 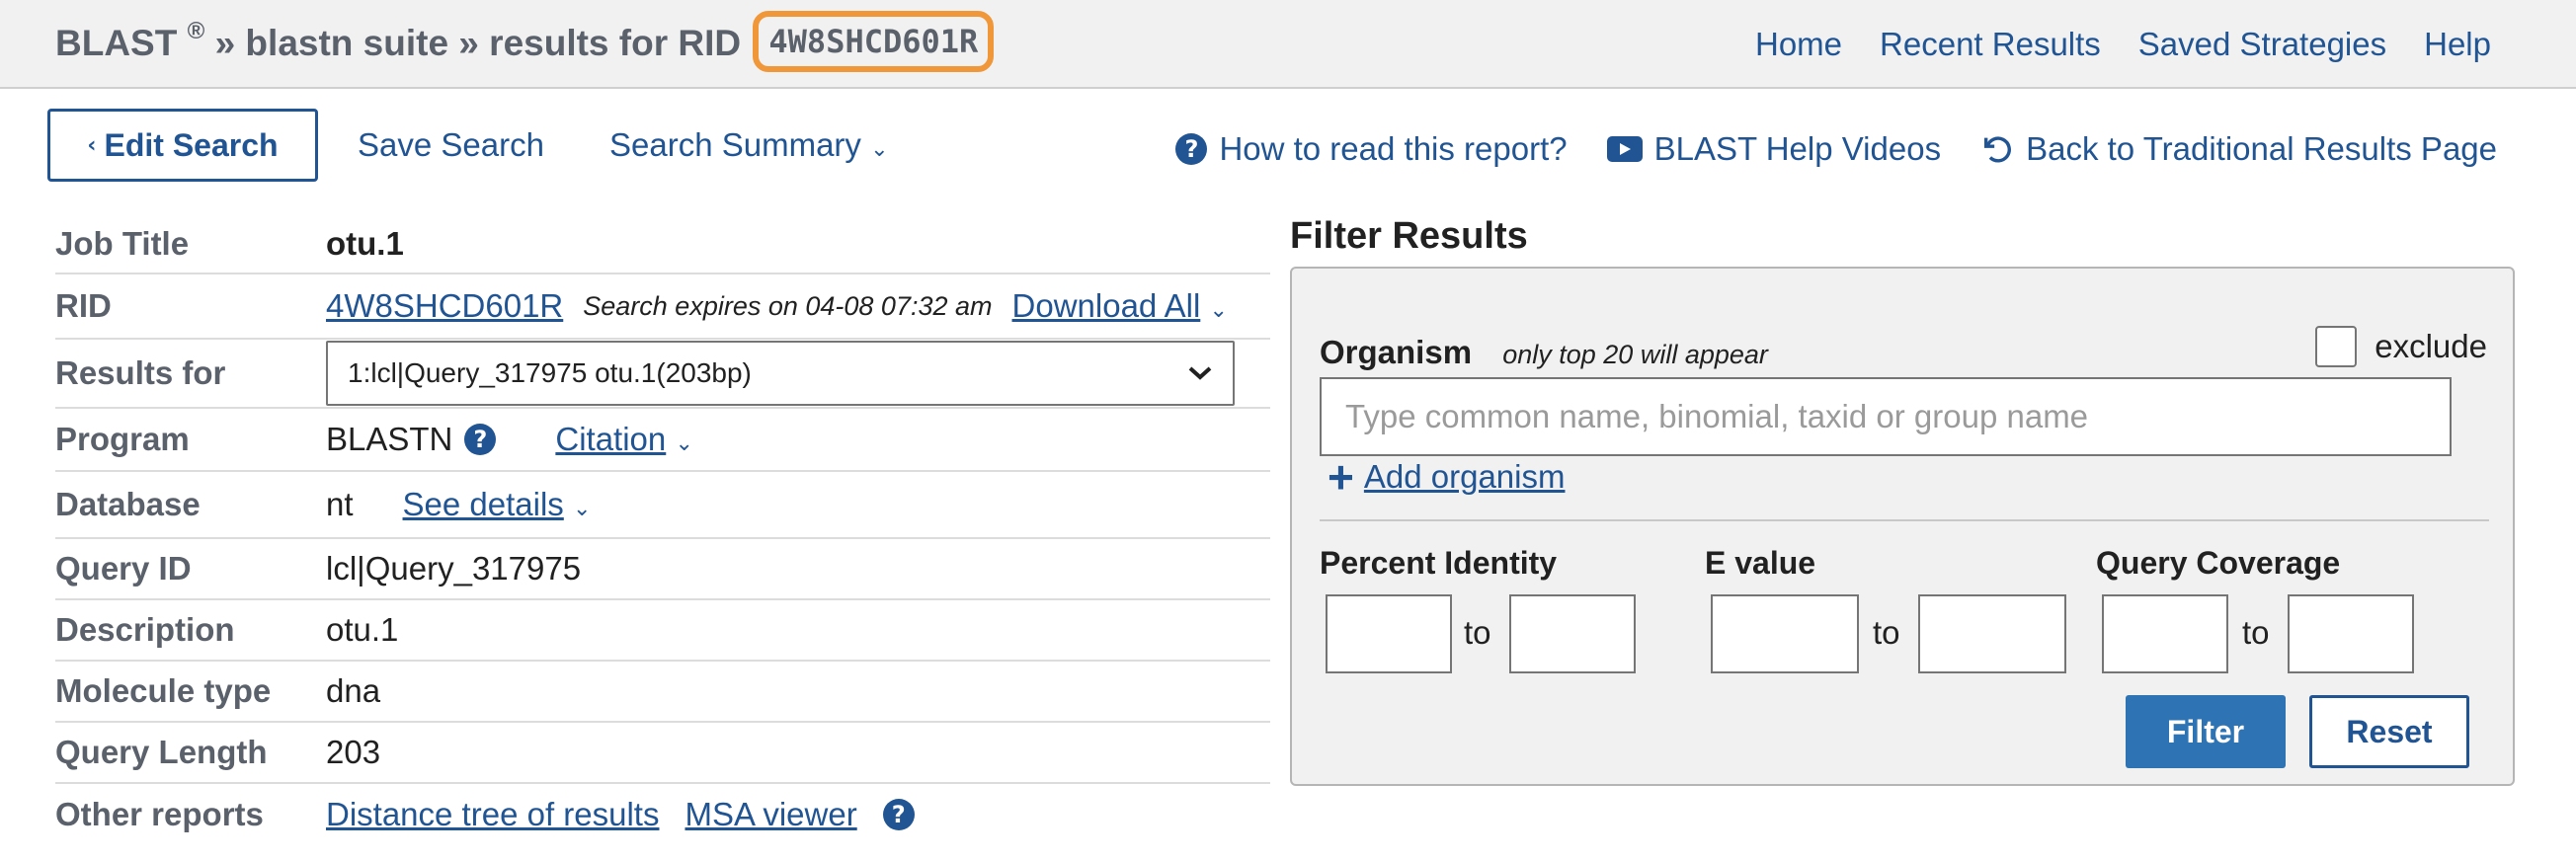 I want to click on database-label: Database, so click(x=128, y=504).